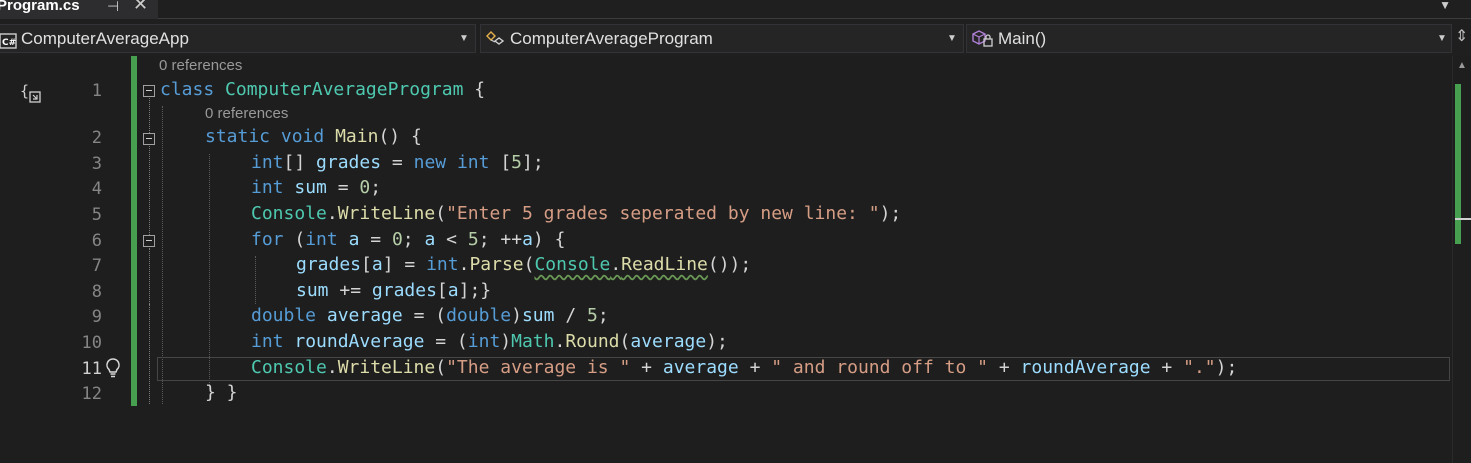  Describe the element at coordinates (1463, 219) in the screenshot. I see `scrollbar-caret-marker` at that location.